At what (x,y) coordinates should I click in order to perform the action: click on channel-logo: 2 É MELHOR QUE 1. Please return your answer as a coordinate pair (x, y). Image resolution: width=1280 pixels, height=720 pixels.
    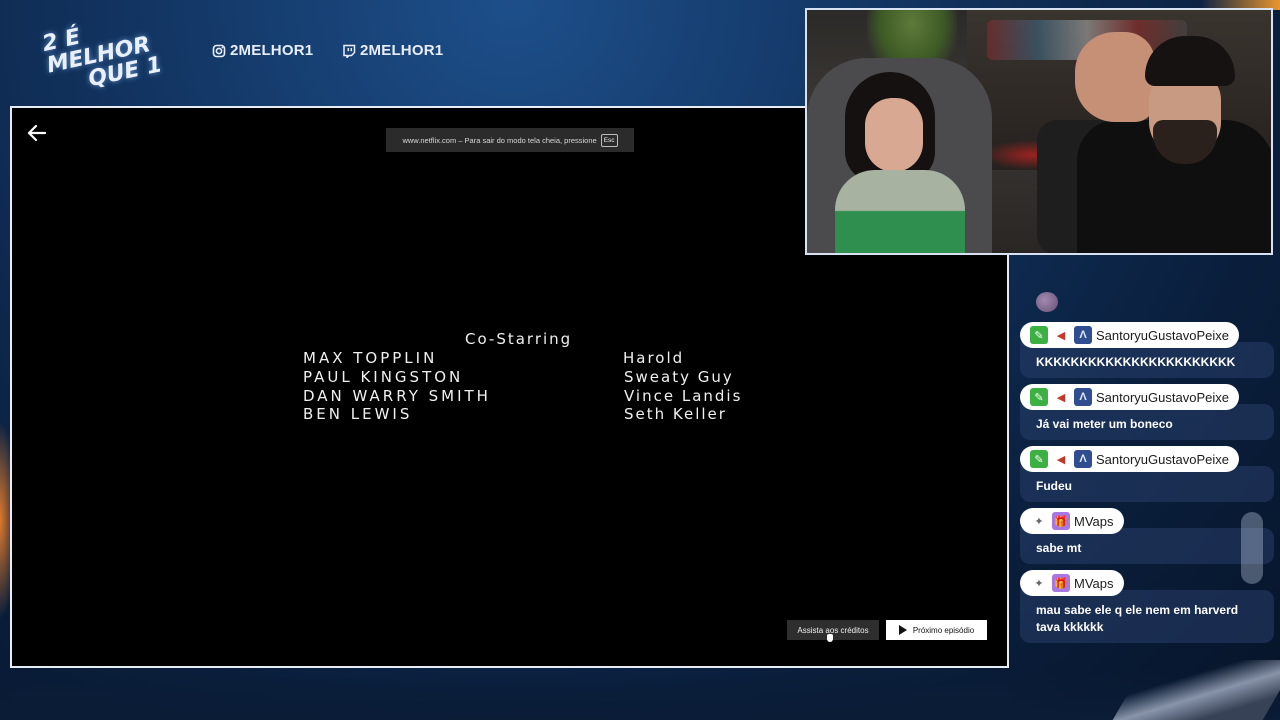
    Looking at the image, I should click on (112, 53).